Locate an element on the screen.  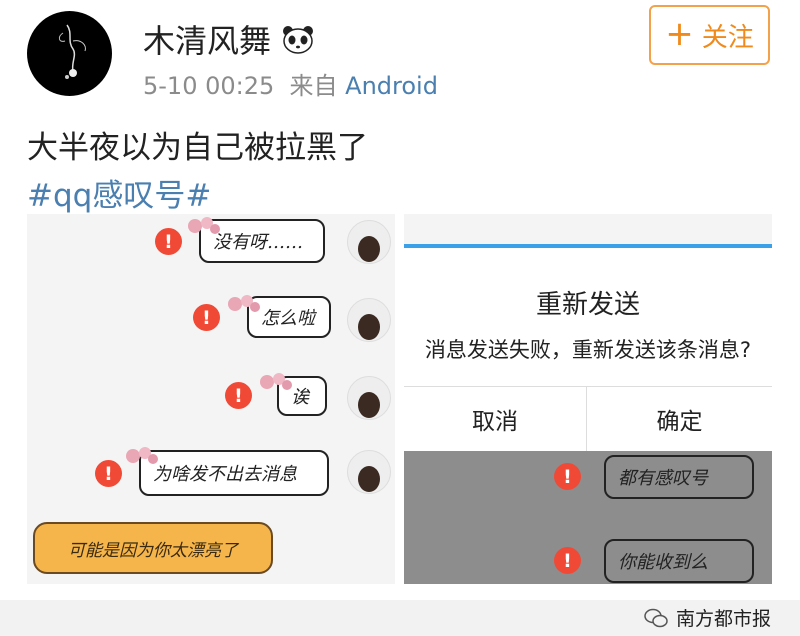
follow-button: + 关注 is located at coordinates (709, 35).